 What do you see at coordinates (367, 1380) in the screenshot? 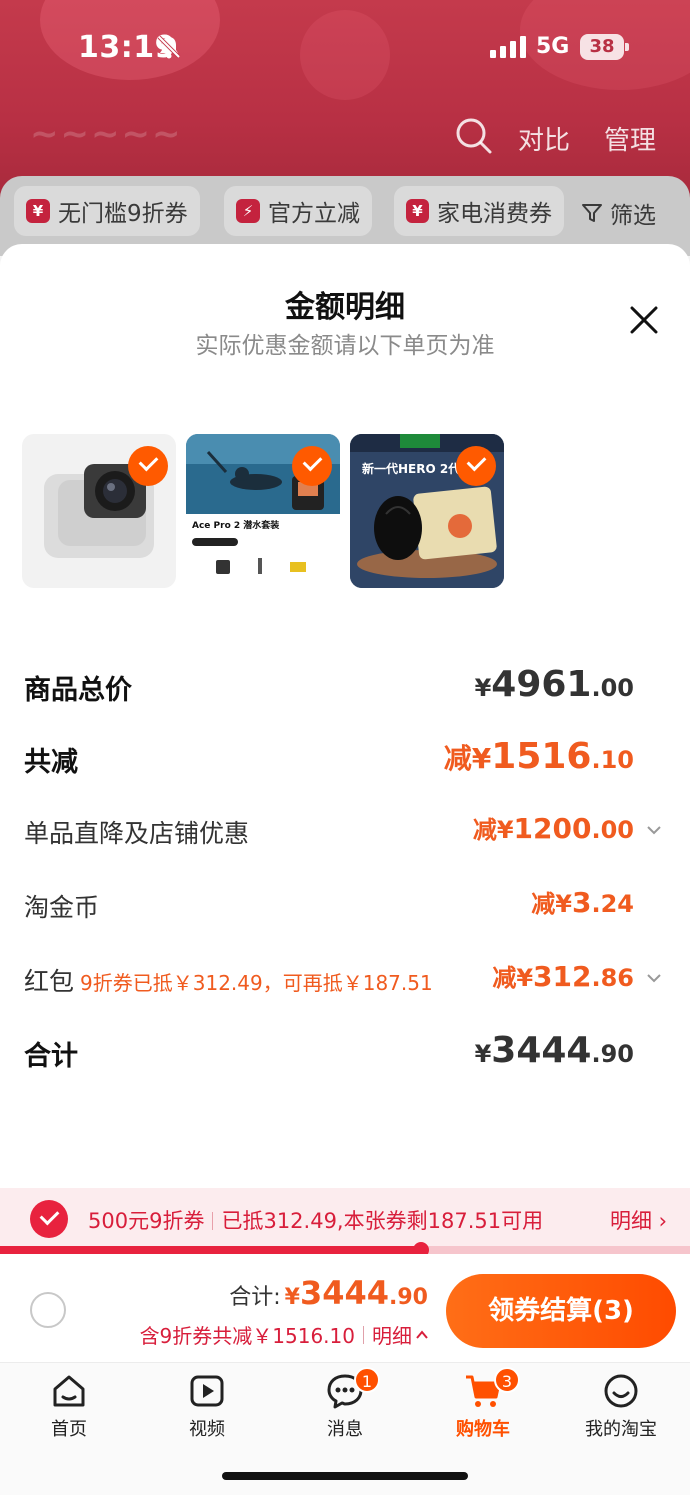
I see `message-badge: 1` at bounding box center [367, 1380].